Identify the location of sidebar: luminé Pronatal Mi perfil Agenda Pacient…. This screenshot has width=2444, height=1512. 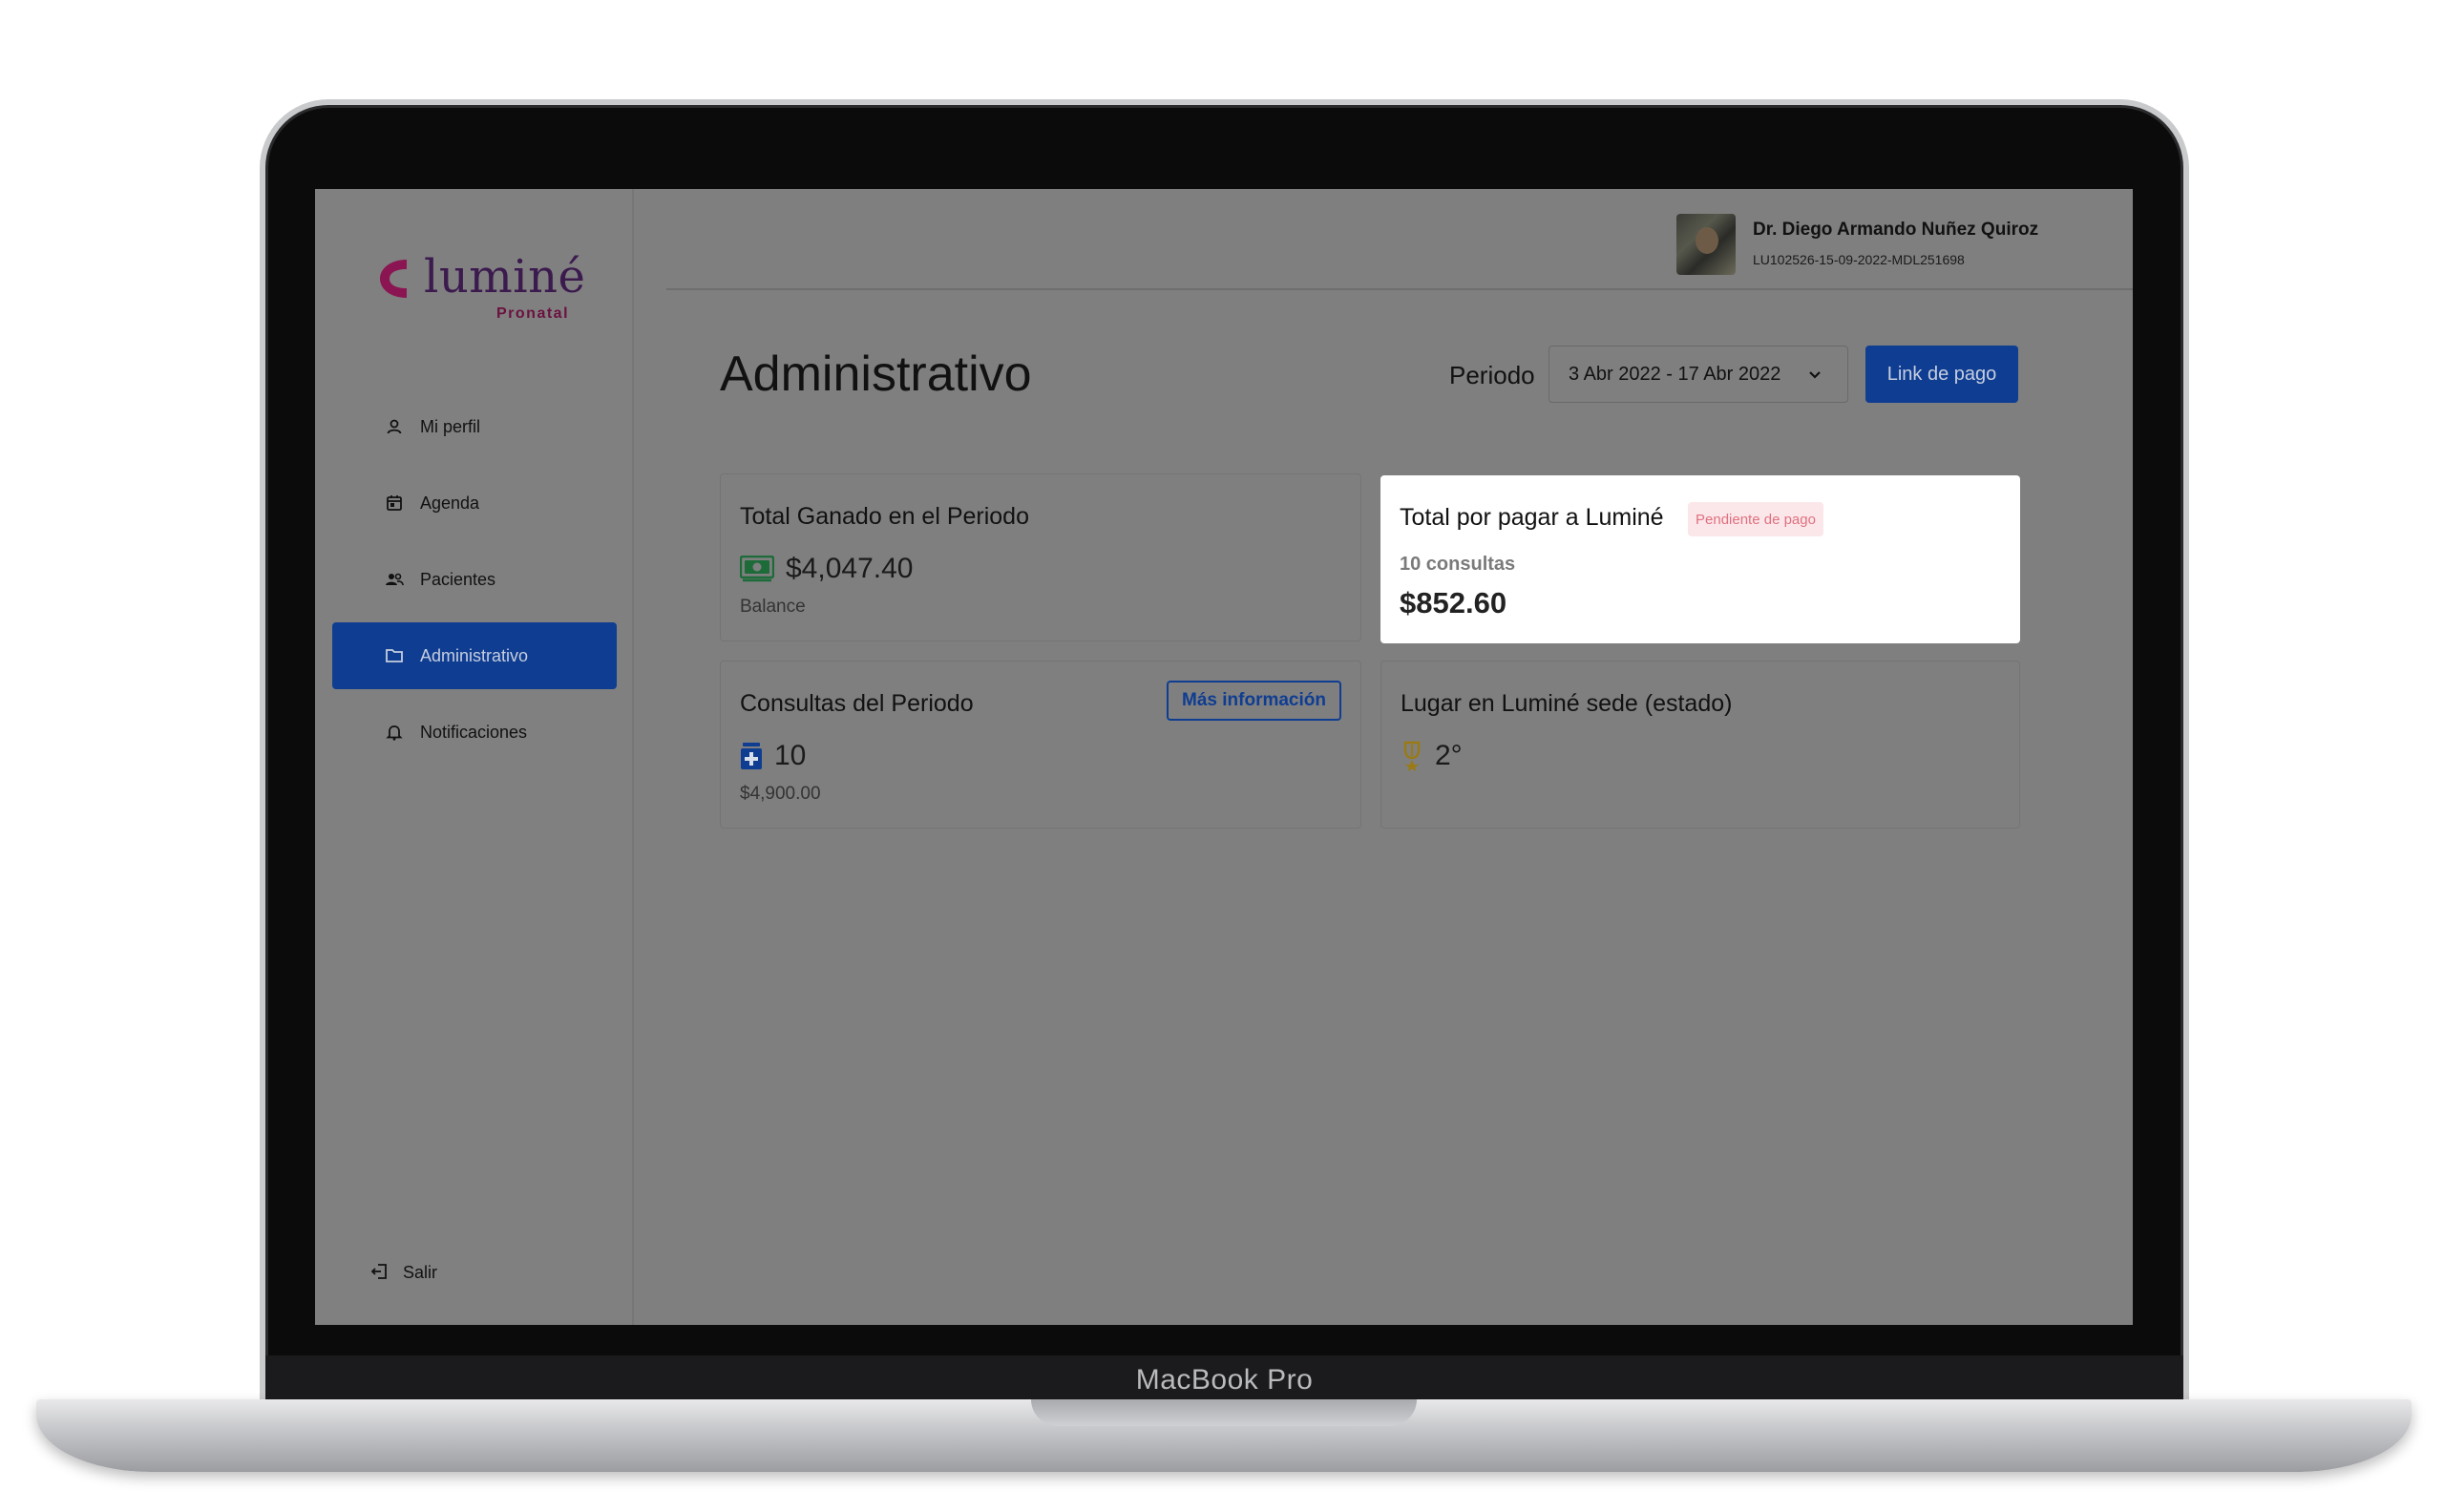
(475, 757).